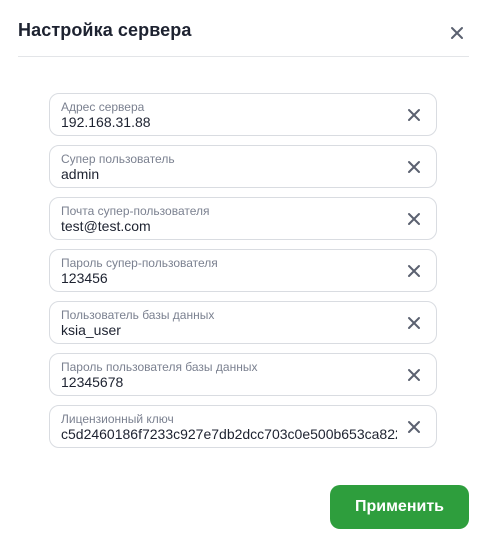  I want to click on field-value: admin, so click(229, 174).